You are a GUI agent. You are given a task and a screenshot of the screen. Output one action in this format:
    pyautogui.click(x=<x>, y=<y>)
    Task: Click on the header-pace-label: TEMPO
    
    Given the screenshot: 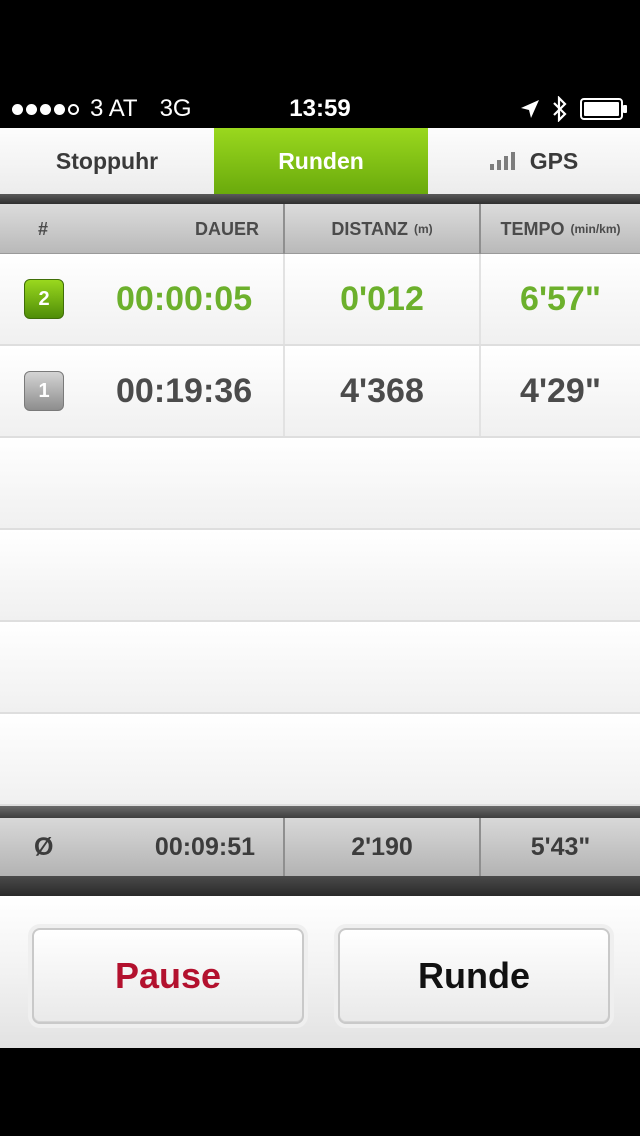 What is the action you would take?
    pyautogui.click(x=532, y=228)
    